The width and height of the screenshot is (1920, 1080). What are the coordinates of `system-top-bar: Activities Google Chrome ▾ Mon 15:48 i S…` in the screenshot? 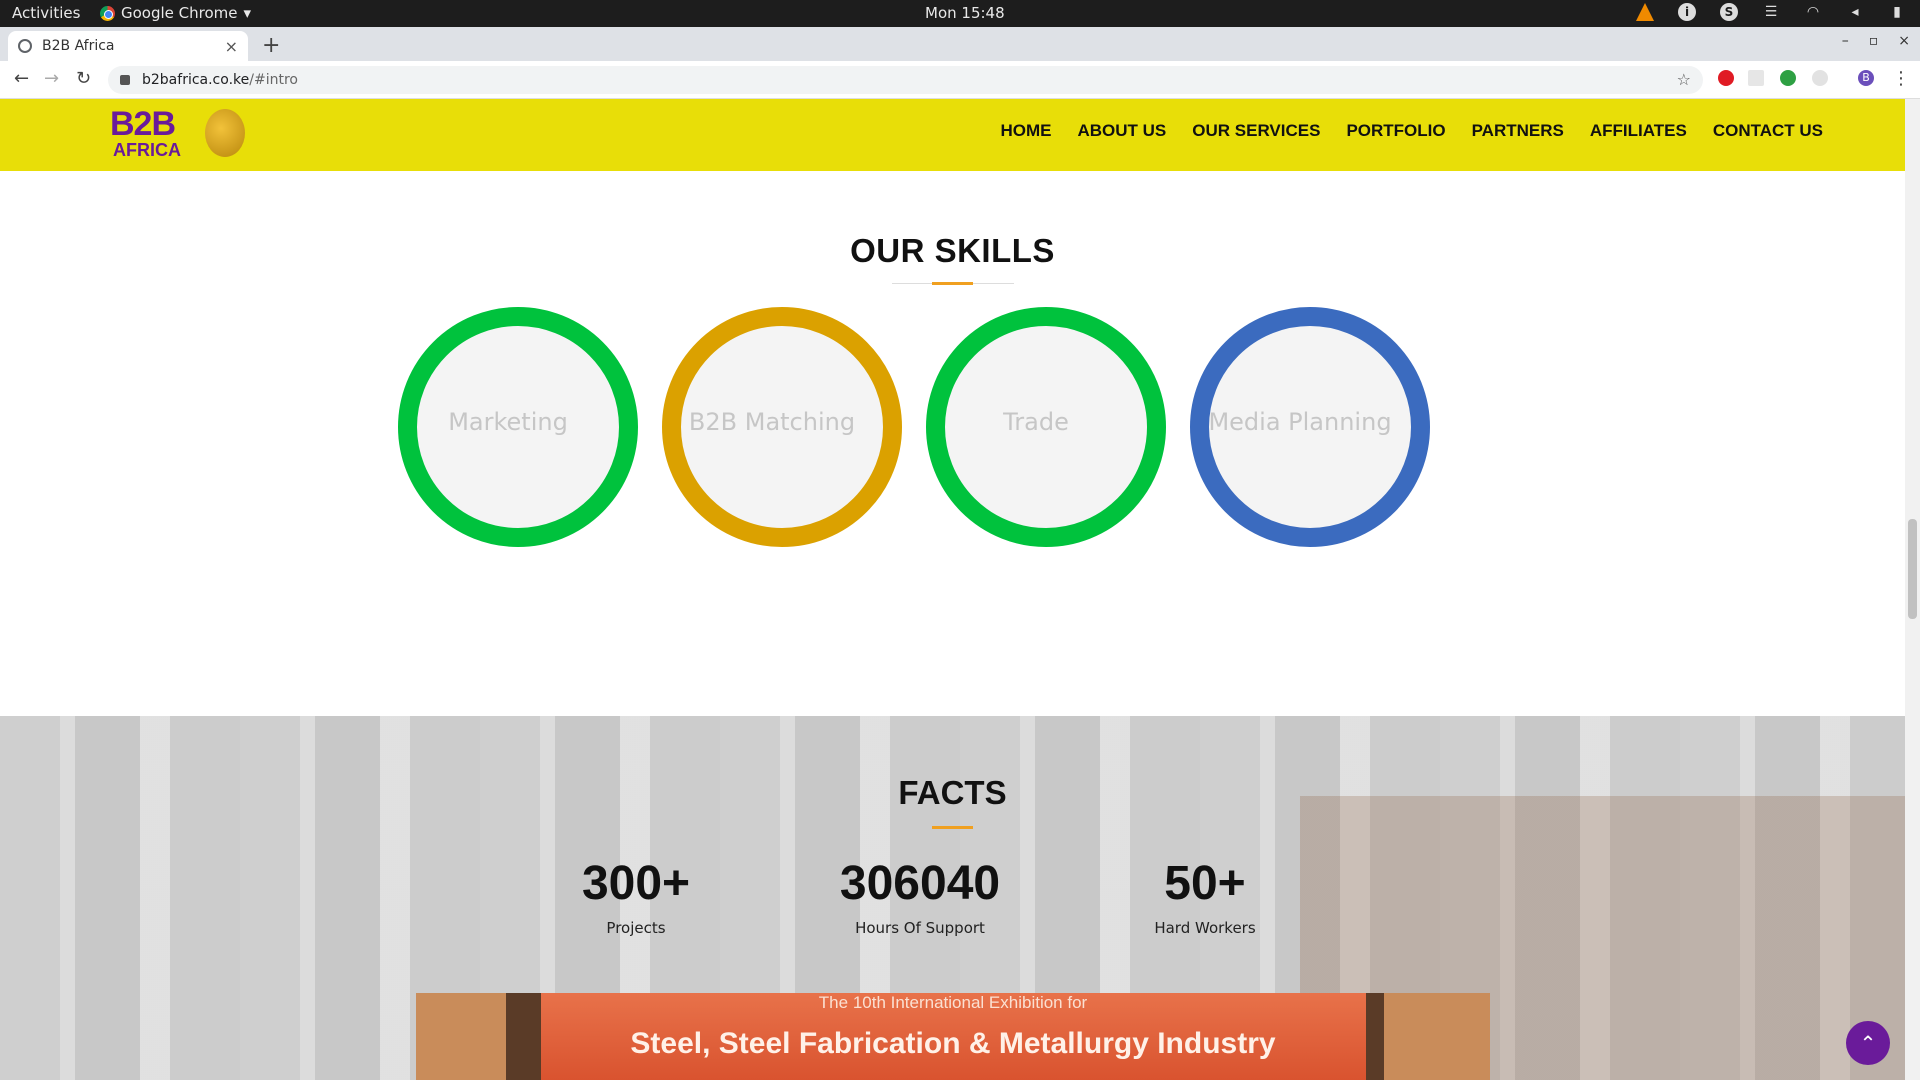 It's located at (960, 13).